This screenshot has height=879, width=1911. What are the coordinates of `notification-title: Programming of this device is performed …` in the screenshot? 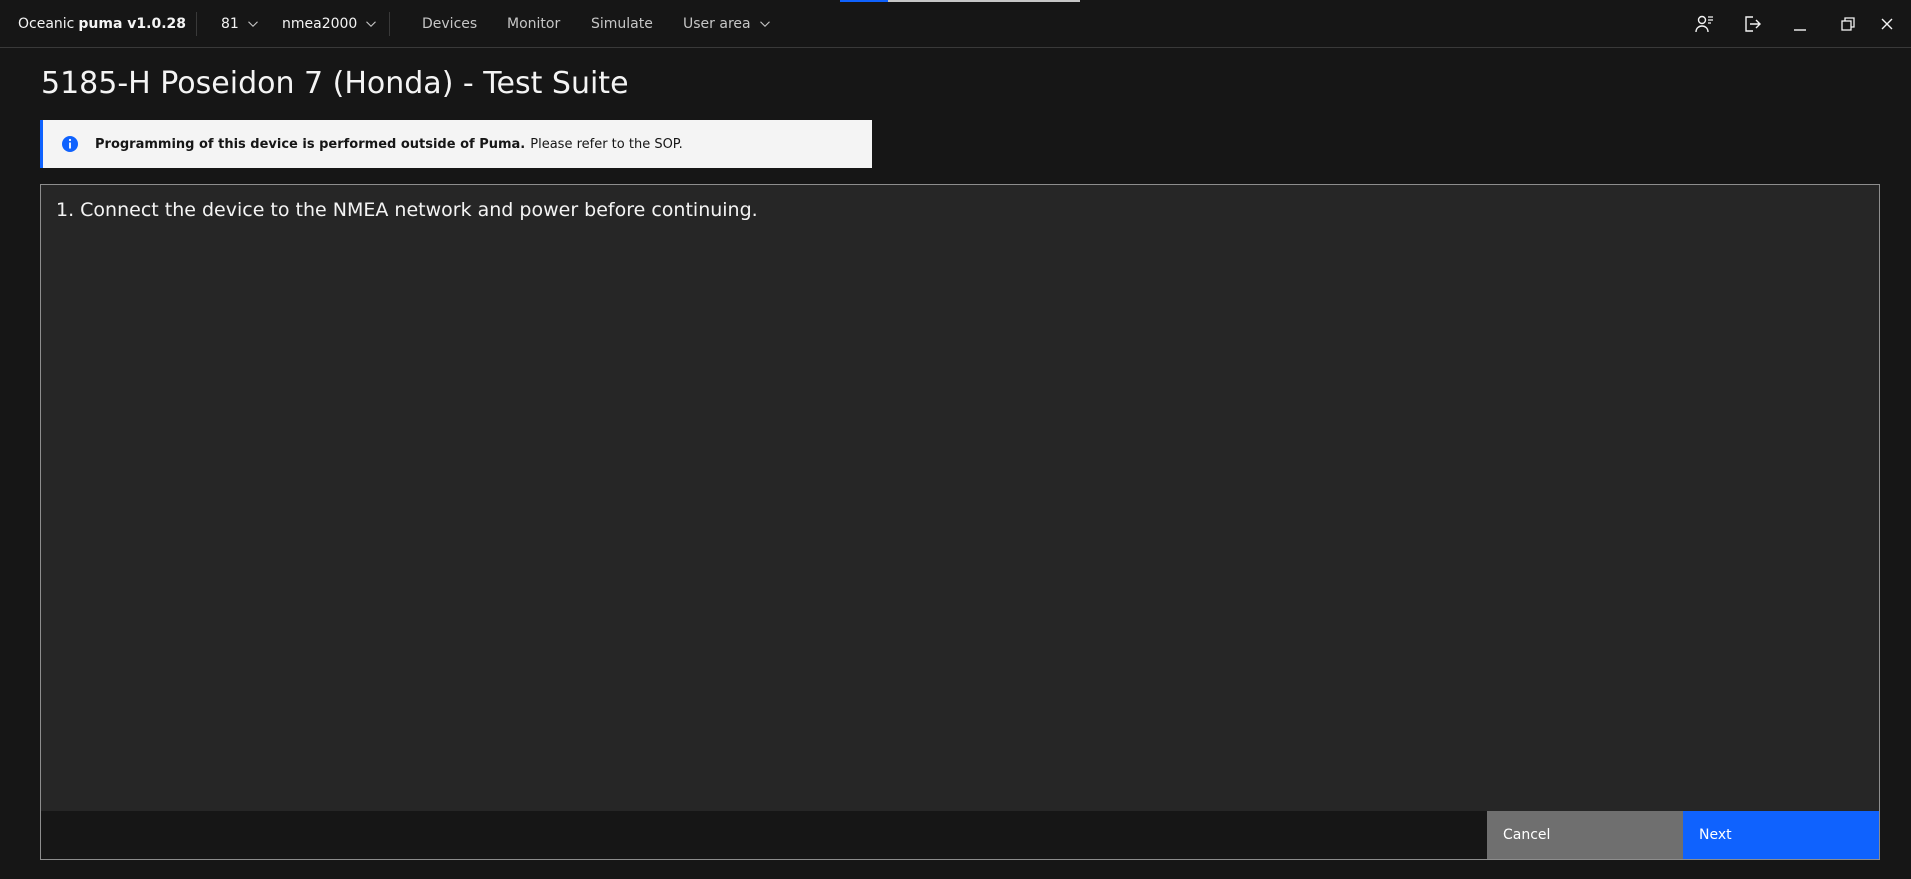 It's located at (310, 144).